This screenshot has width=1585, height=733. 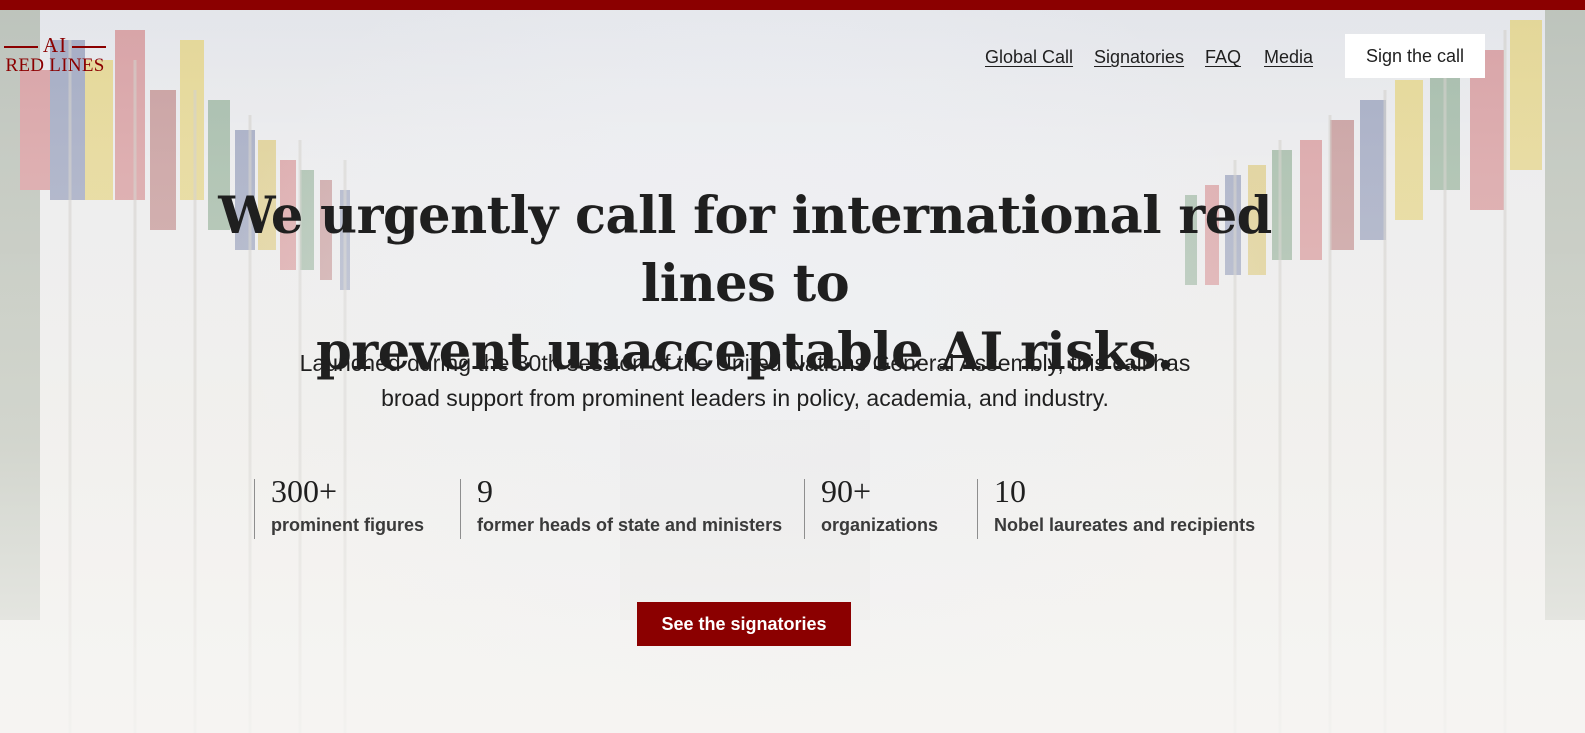 What do you see at coordinates (630, 525) in the screenshot?
I see `stat-label: former heads of state and ministers` at bounding box center [630, 525].